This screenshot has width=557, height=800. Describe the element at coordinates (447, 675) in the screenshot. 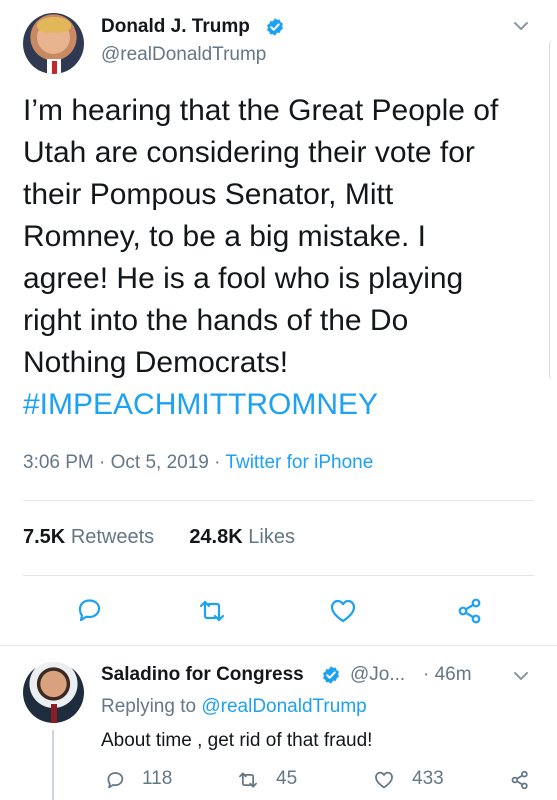

I see `reply-timestamp: · 46m` at that location.